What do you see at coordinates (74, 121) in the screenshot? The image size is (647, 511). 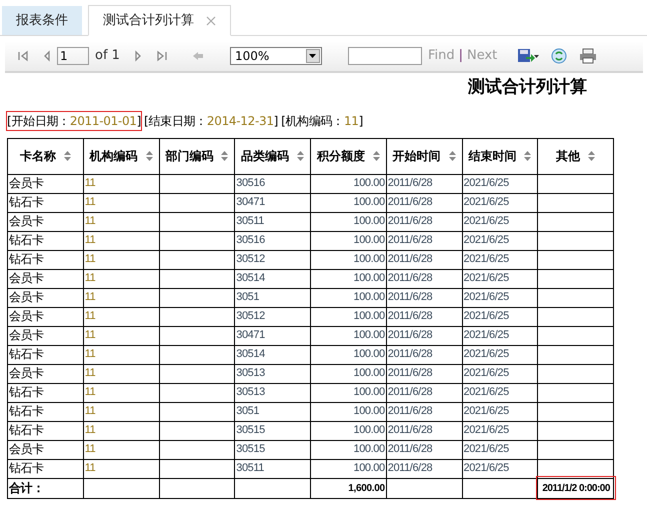 I see `report-parameter: [开始日期：2011-01-01]` at bounding box center [74, 121].